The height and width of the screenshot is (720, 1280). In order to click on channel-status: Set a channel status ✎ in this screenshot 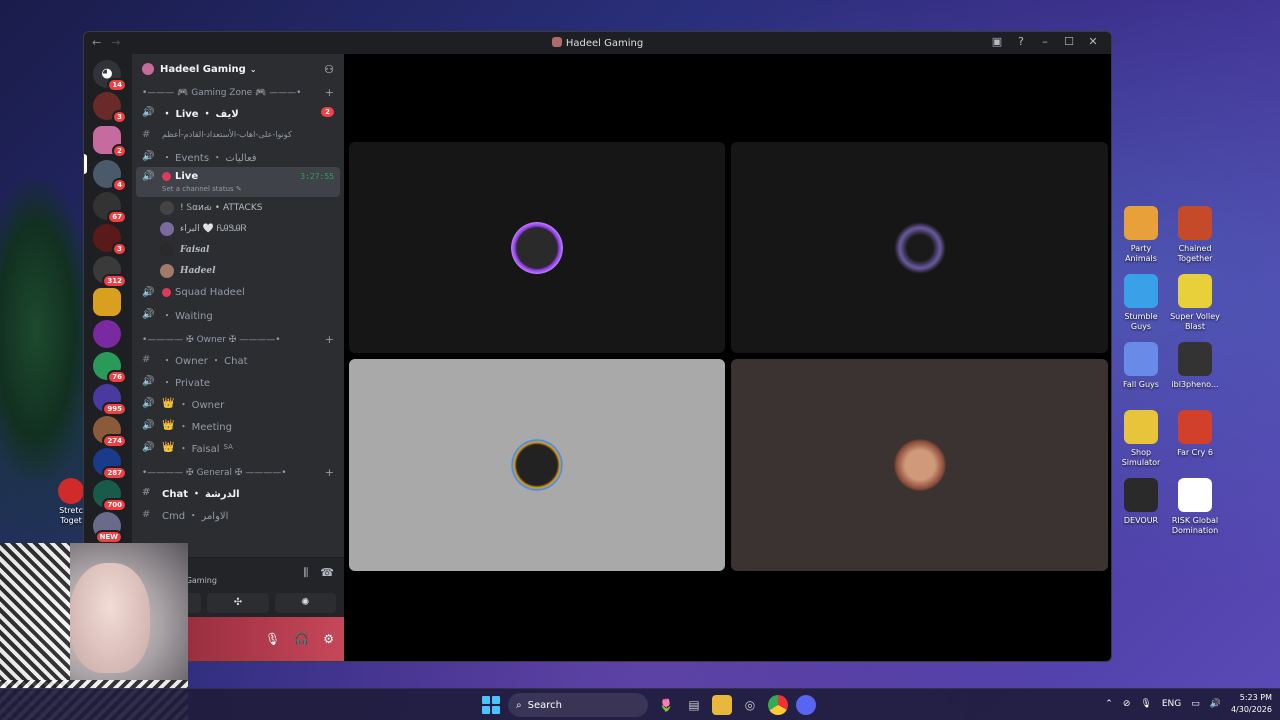, I will do `click(238, 189)`.